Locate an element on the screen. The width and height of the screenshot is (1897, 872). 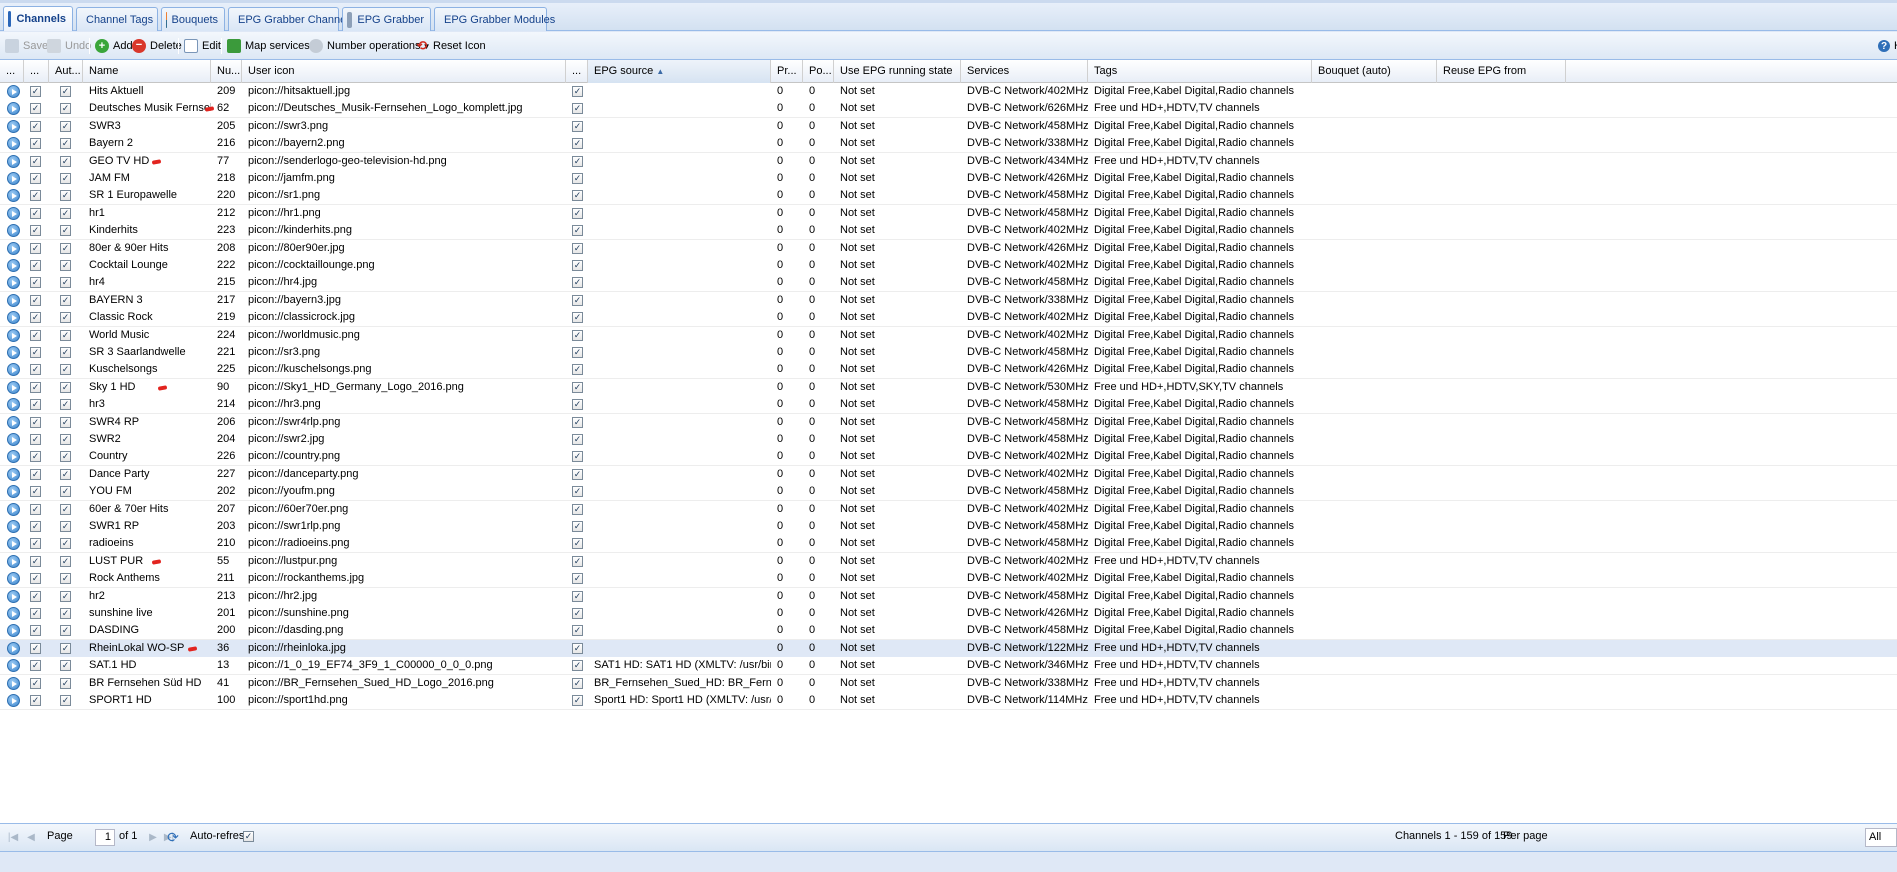
channel-name: radioeins is located at coordinates (147, 543).